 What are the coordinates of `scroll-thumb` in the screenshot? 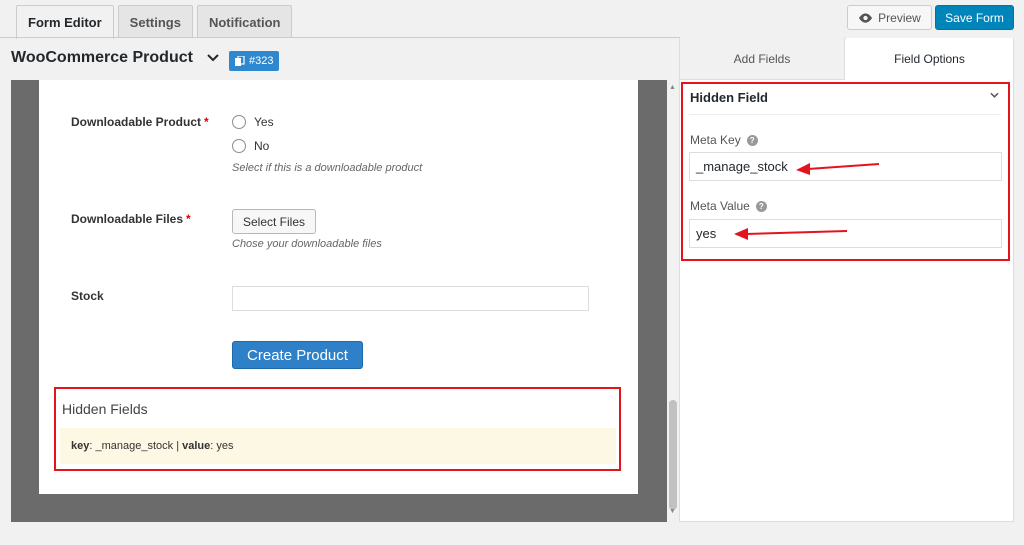 It's located at (673, 455).